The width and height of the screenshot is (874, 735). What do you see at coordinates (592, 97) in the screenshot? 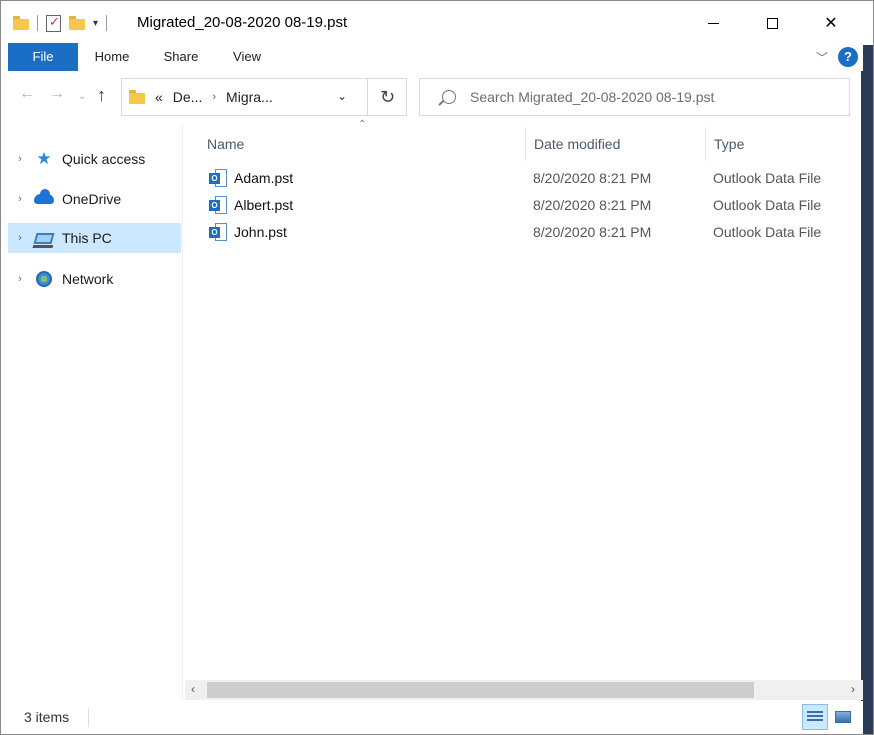
I see `search-input: Search Migrated_20-08-2020 08-19.pst` at bounding box center [592, 97].